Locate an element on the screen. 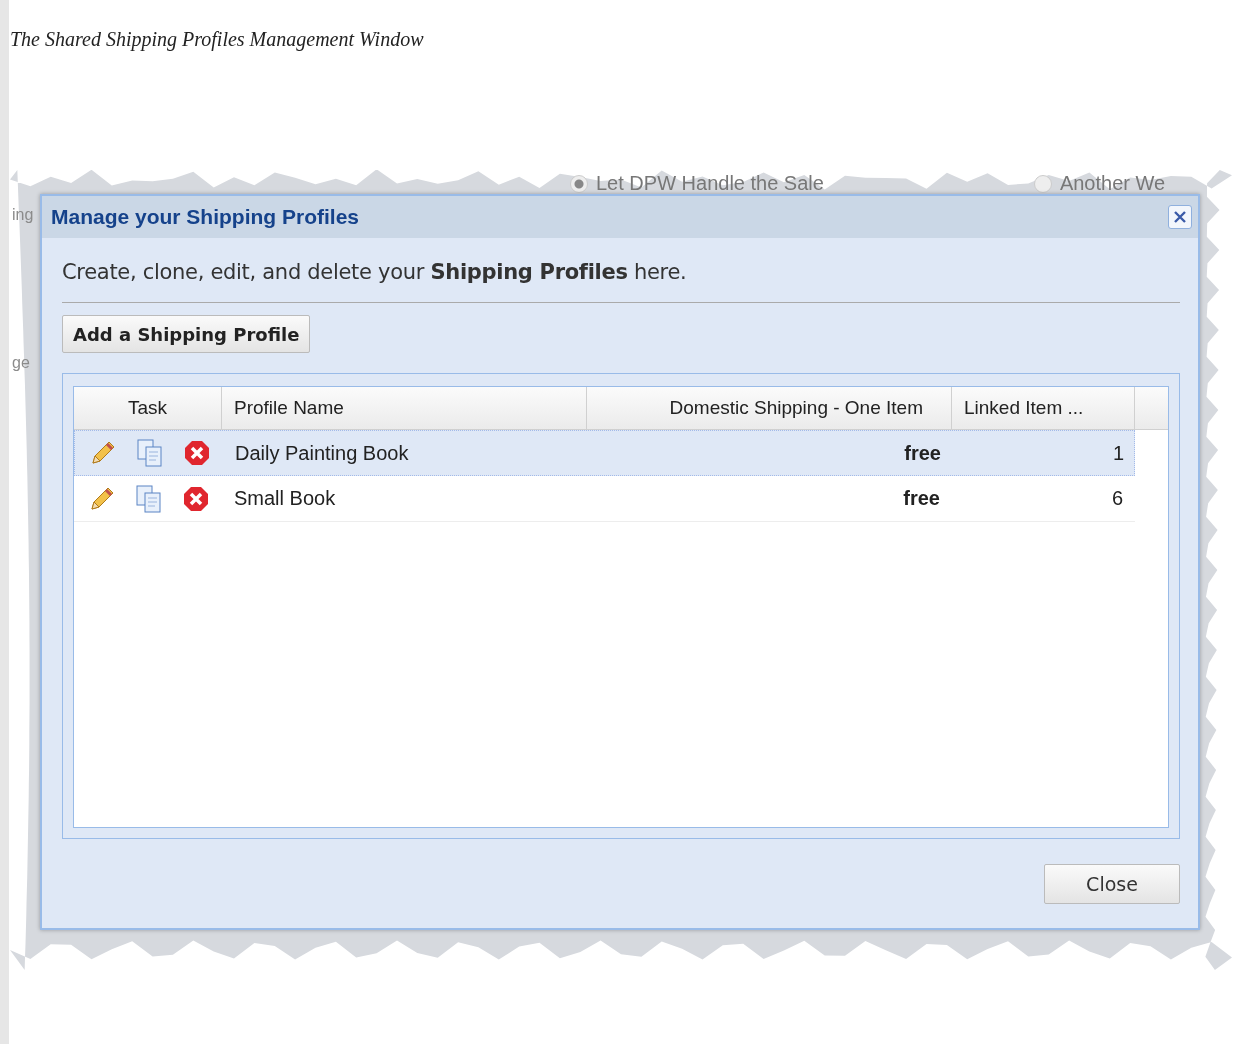 The height and width of the screenshot is (1044, 1234). close-icon is located at coordinates (1180, 217).